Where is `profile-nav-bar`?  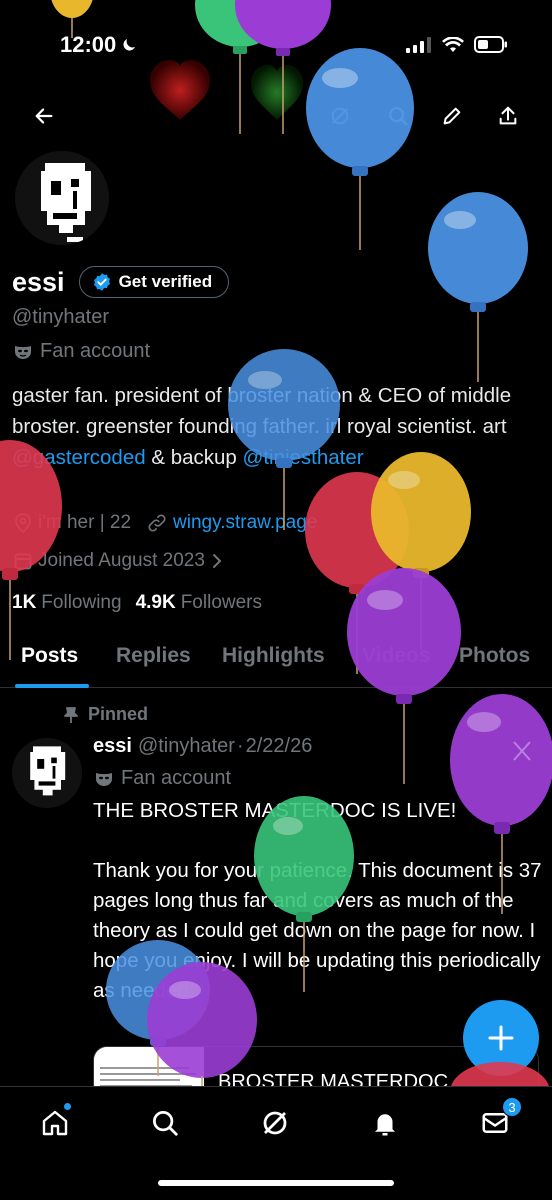
profile-nav-bar is located at coordinates (276, 117).